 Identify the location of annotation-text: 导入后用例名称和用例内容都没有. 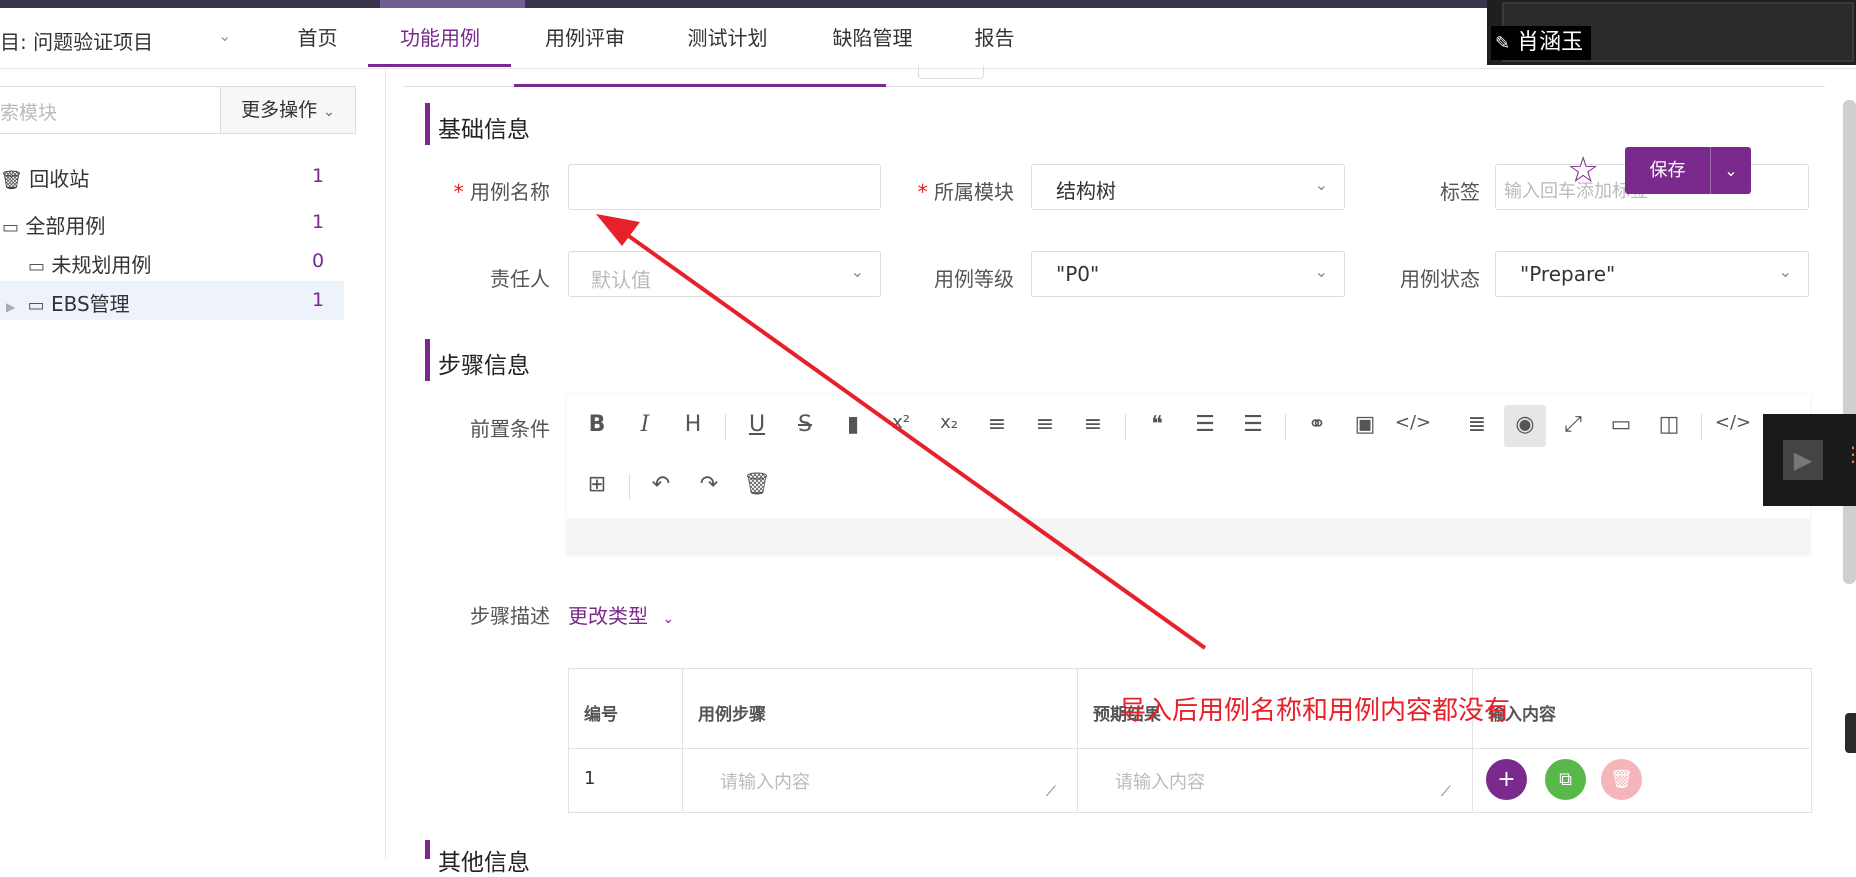
(1315, 711).